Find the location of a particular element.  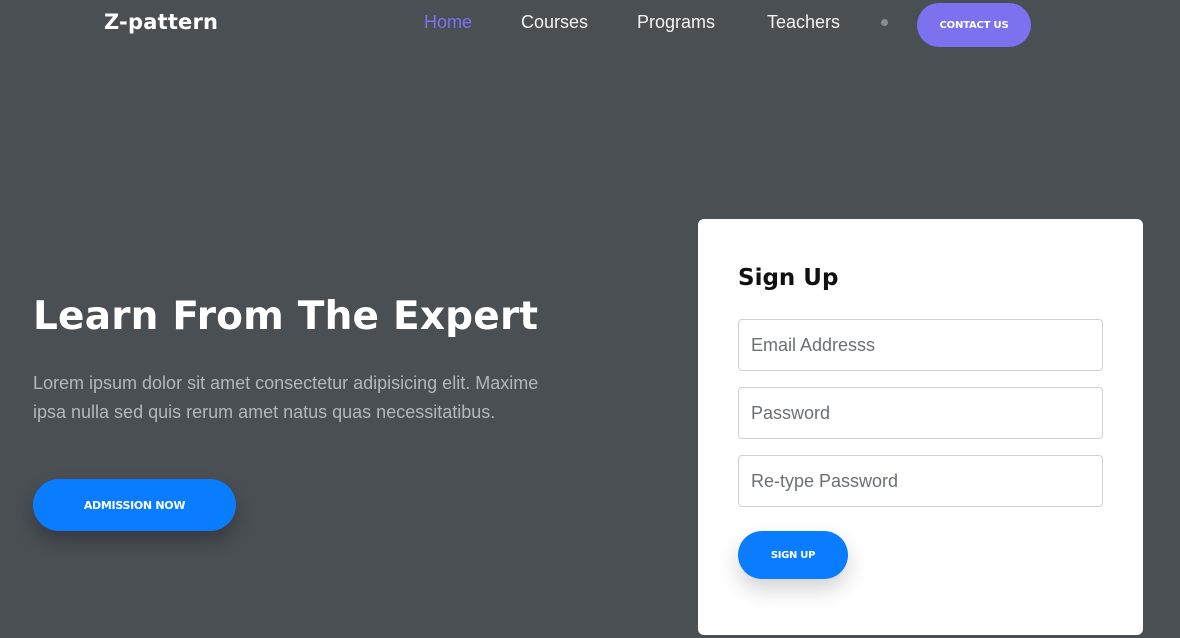

admission-now-button: Admission Now is located at coordinates (134, 505).